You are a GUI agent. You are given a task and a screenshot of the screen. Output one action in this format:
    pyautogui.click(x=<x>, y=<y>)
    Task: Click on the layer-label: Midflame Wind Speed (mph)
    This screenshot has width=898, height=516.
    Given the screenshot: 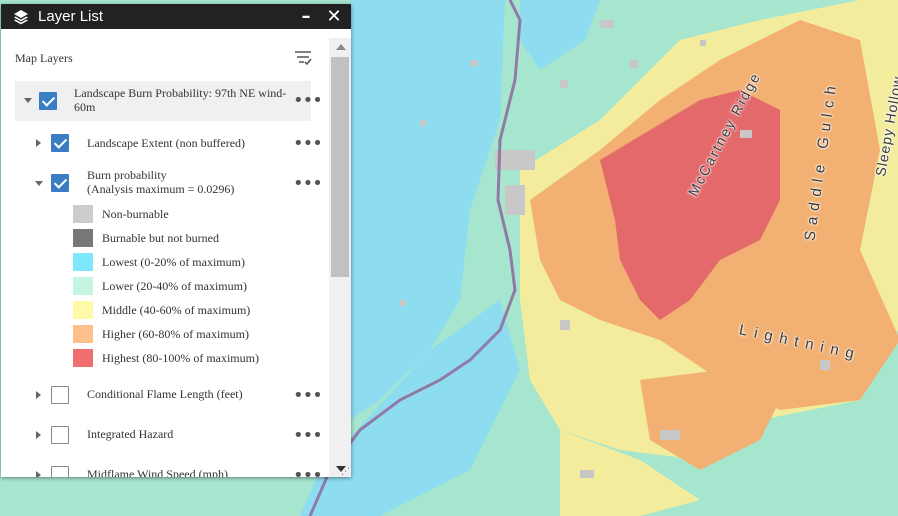 What is the action you would take?
    pyautogui.click(x=157, y=472)
    